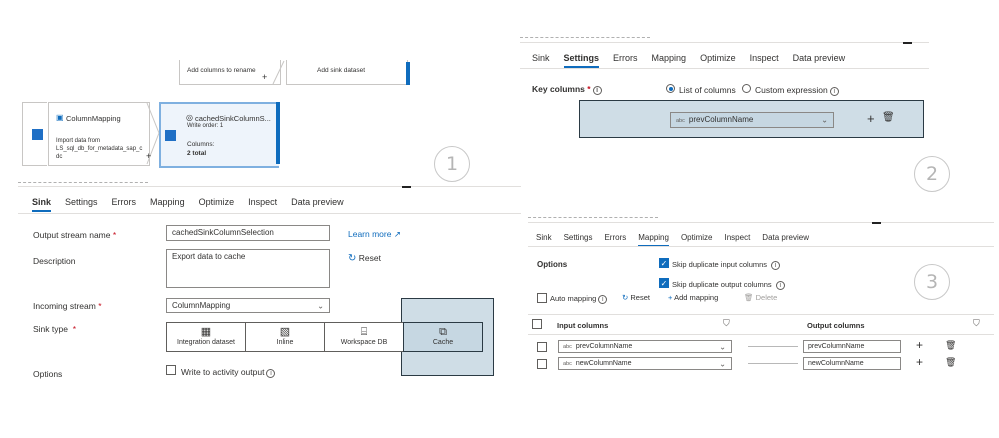  What do you see at coordinates (636, 297) in the screenshot?
I see `mapping-reset-button: ↻ Reset` at bounding box center [636, 297].